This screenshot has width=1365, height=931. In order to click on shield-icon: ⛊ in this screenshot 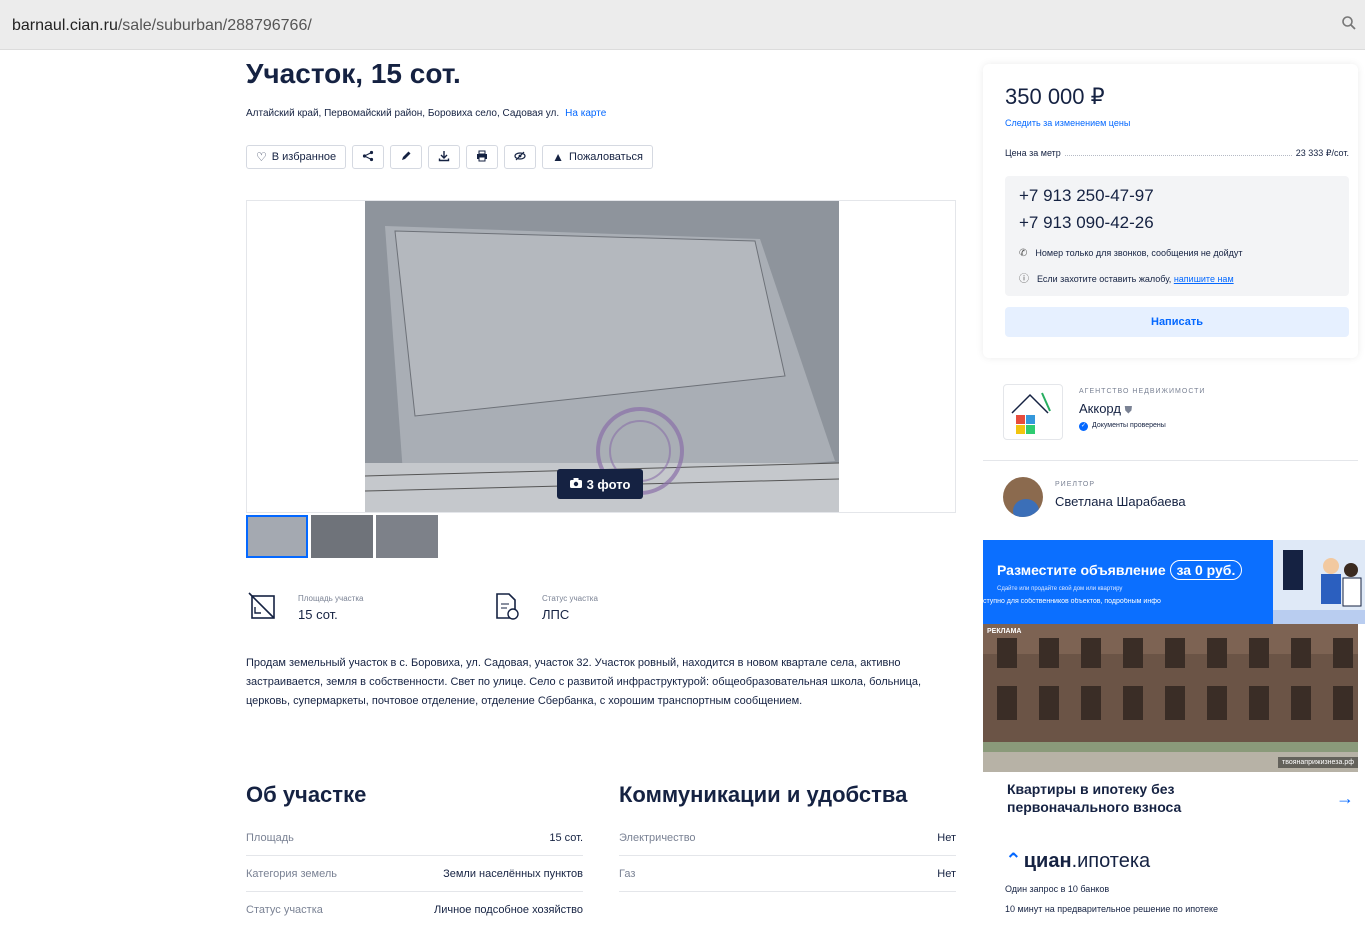, I will do `click(1128, 410)`.